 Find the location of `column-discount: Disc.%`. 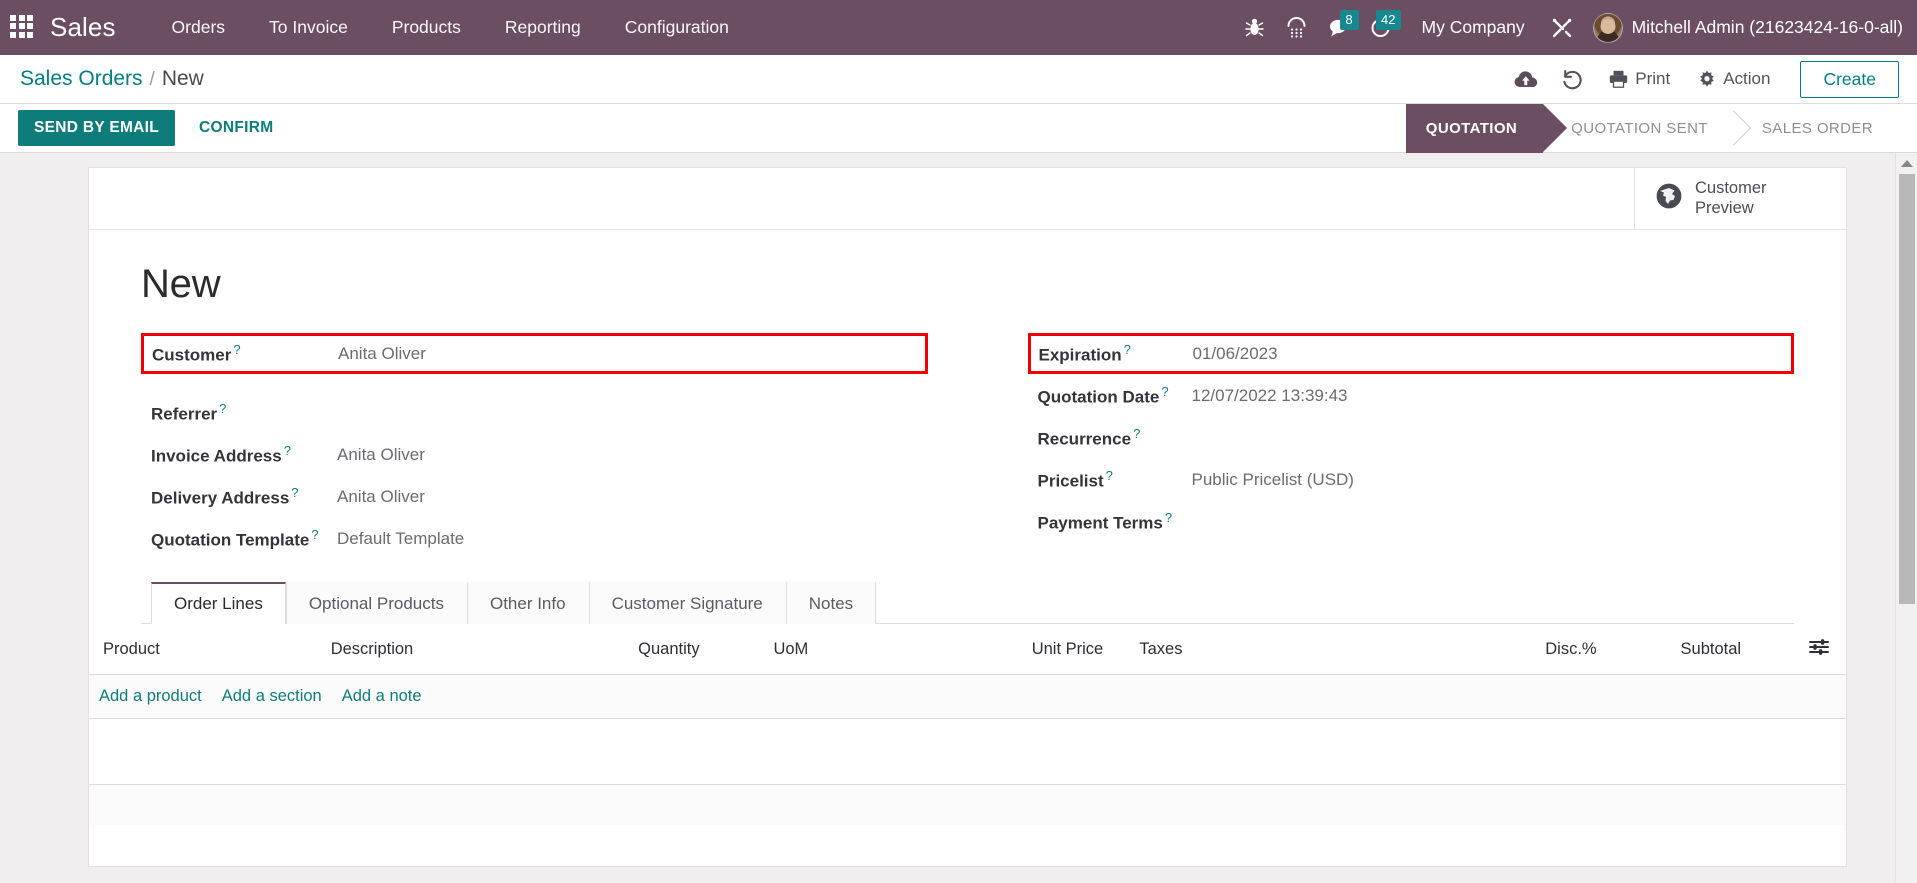

column-discount: Disc.% is located at coordinates (1605, 649).